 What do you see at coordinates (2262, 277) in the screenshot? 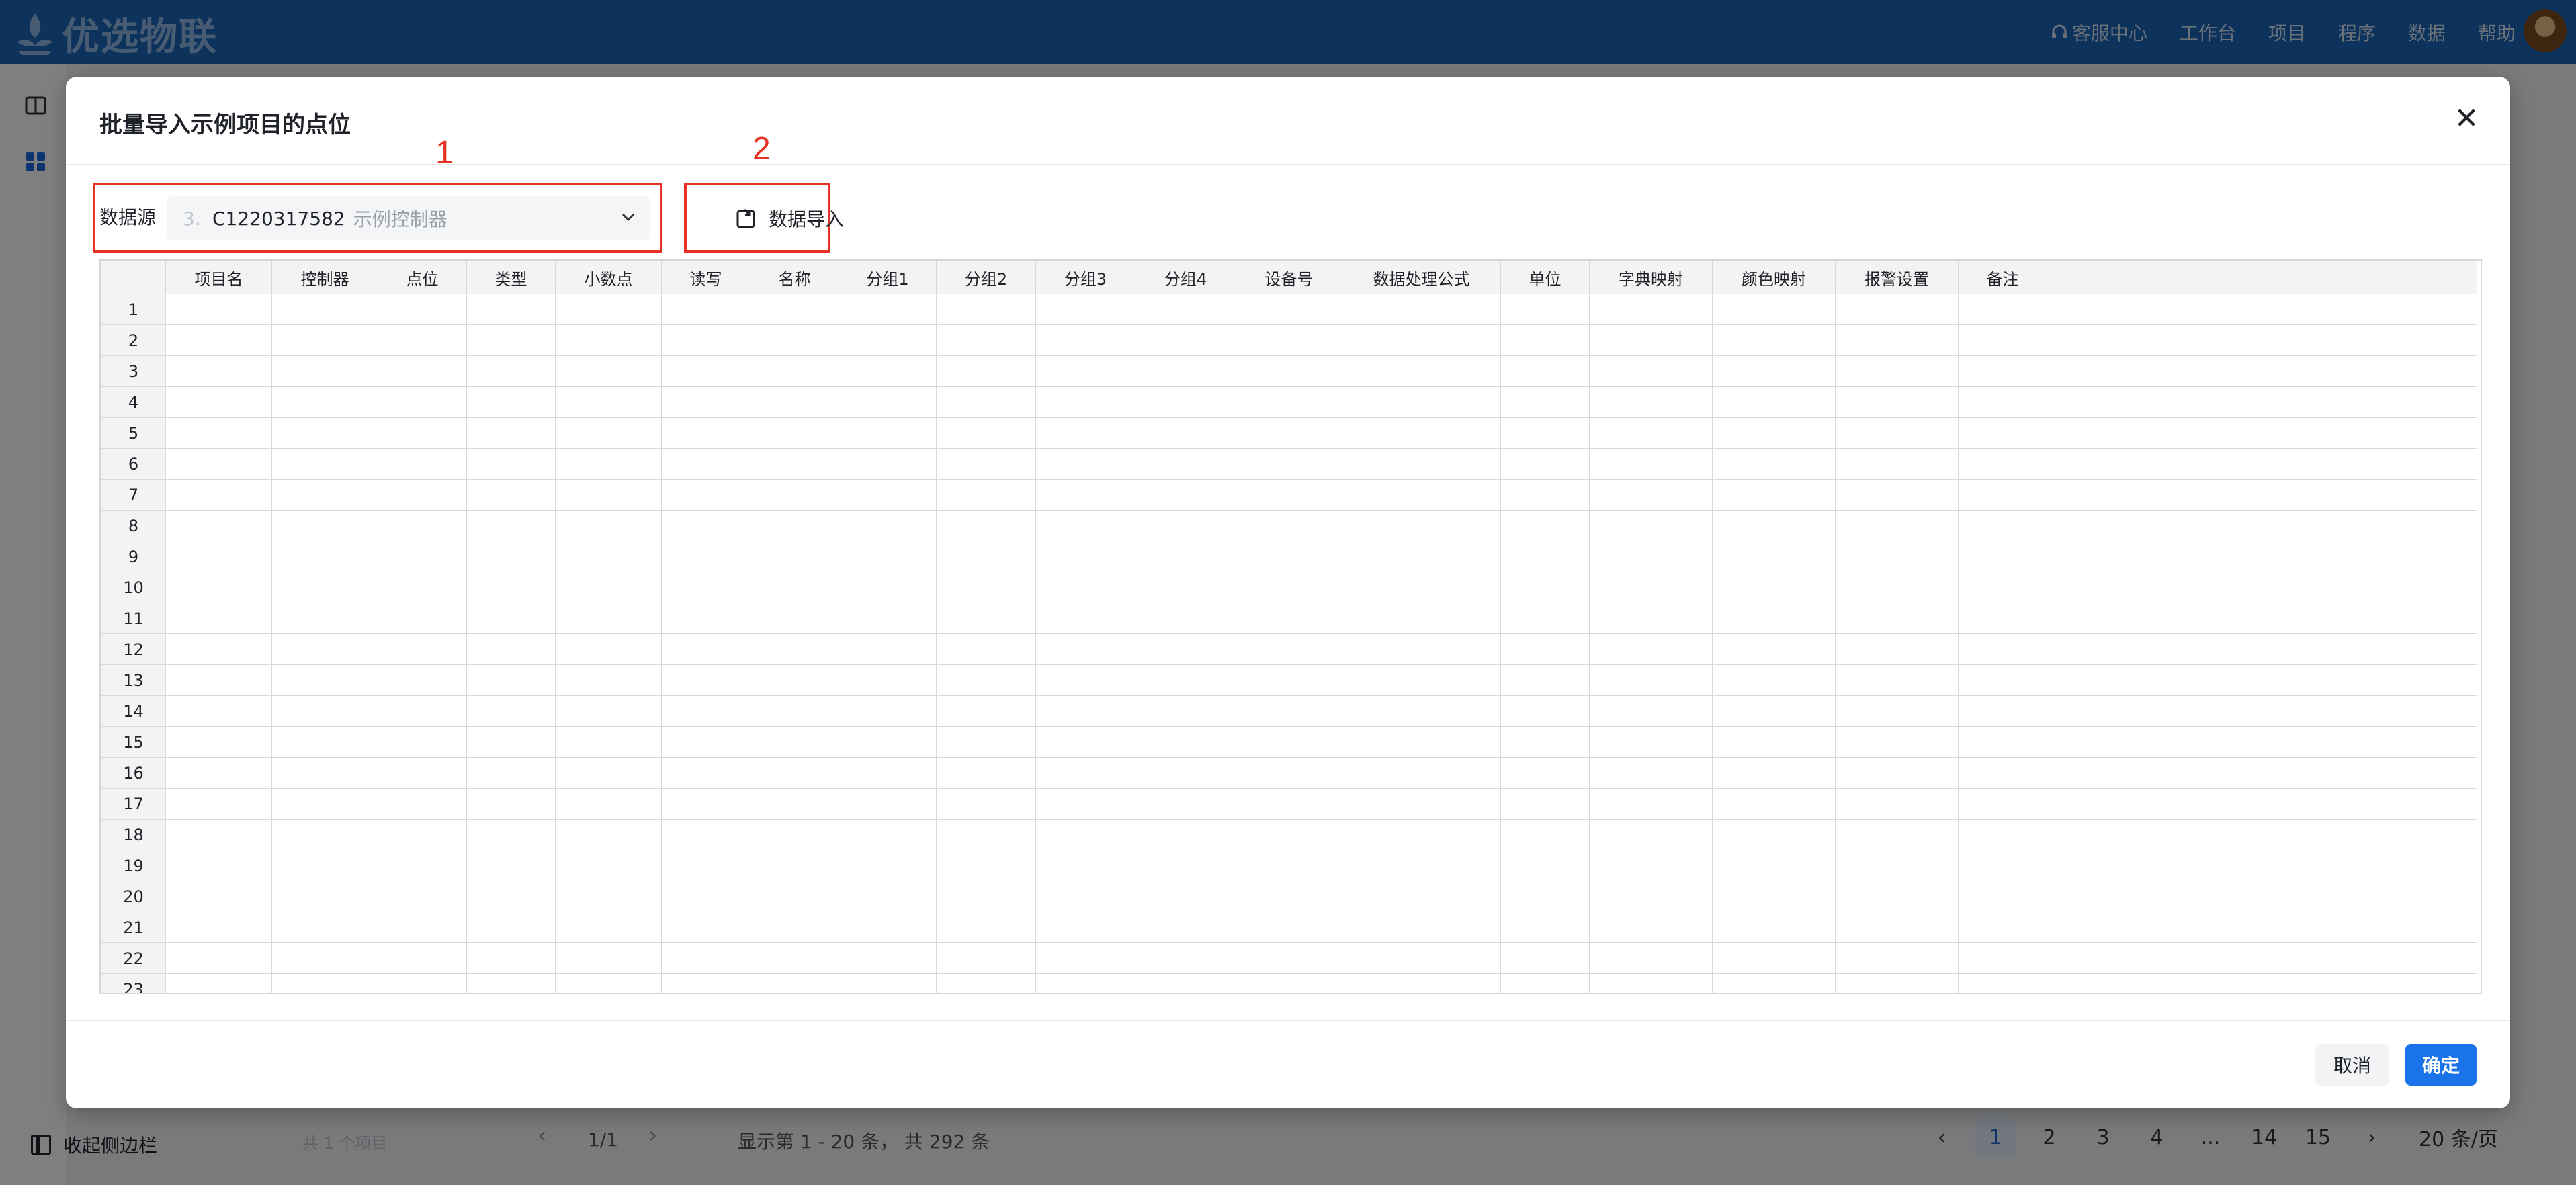
I see `column-header` at bounding box center [2262, 277].